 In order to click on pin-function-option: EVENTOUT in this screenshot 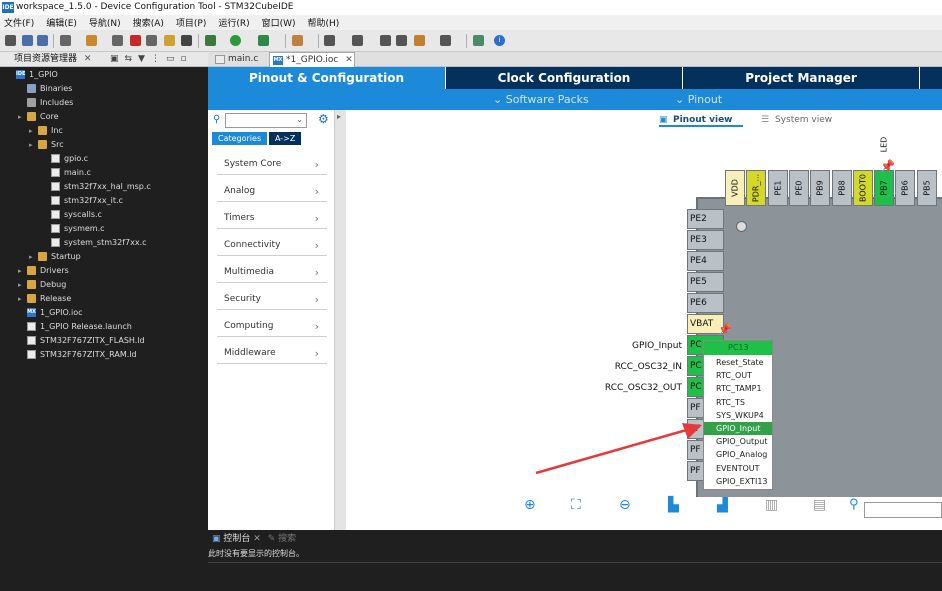, I will do `click(738, 468)`.